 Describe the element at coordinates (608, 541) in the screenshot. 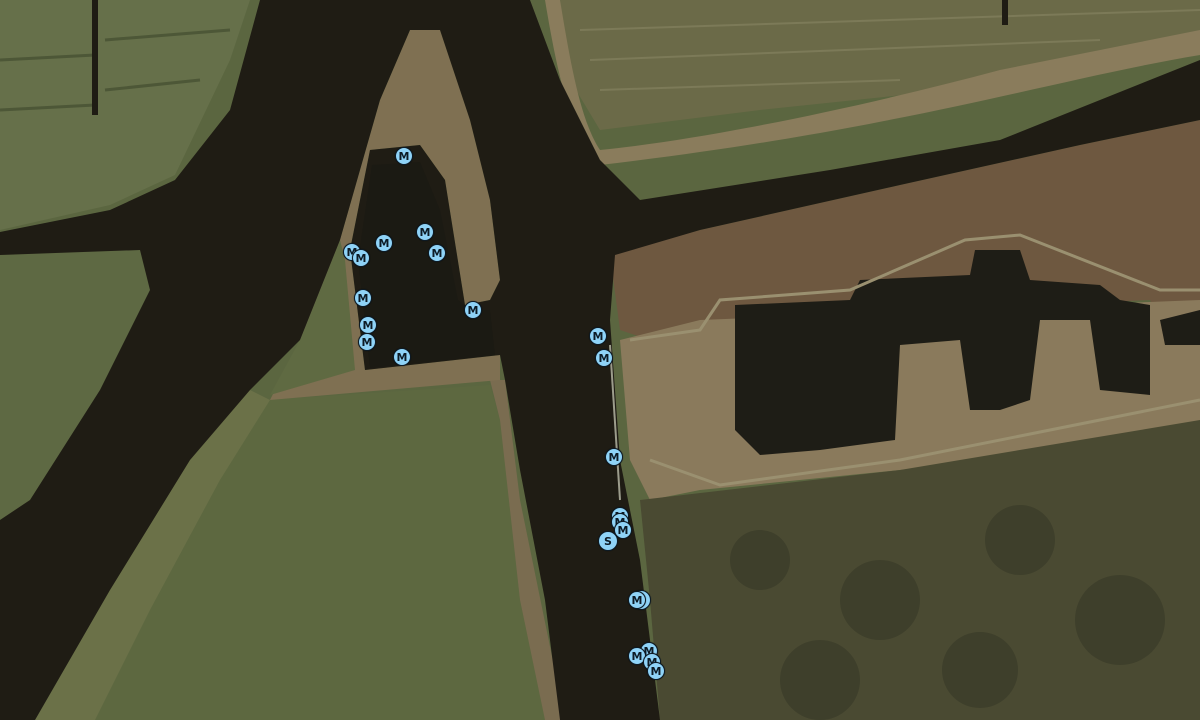

I see `service-marker: S` at that location.